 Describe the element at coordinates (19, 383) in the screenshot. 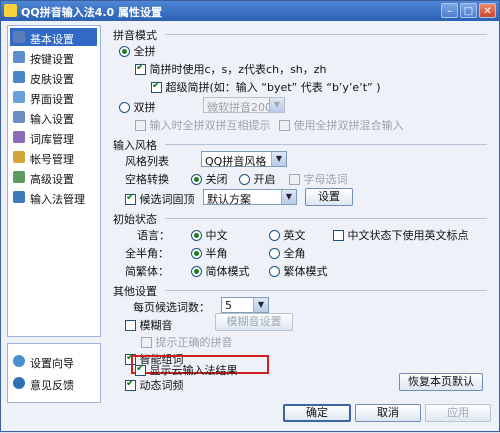

I see `feedback-icon` at that location.